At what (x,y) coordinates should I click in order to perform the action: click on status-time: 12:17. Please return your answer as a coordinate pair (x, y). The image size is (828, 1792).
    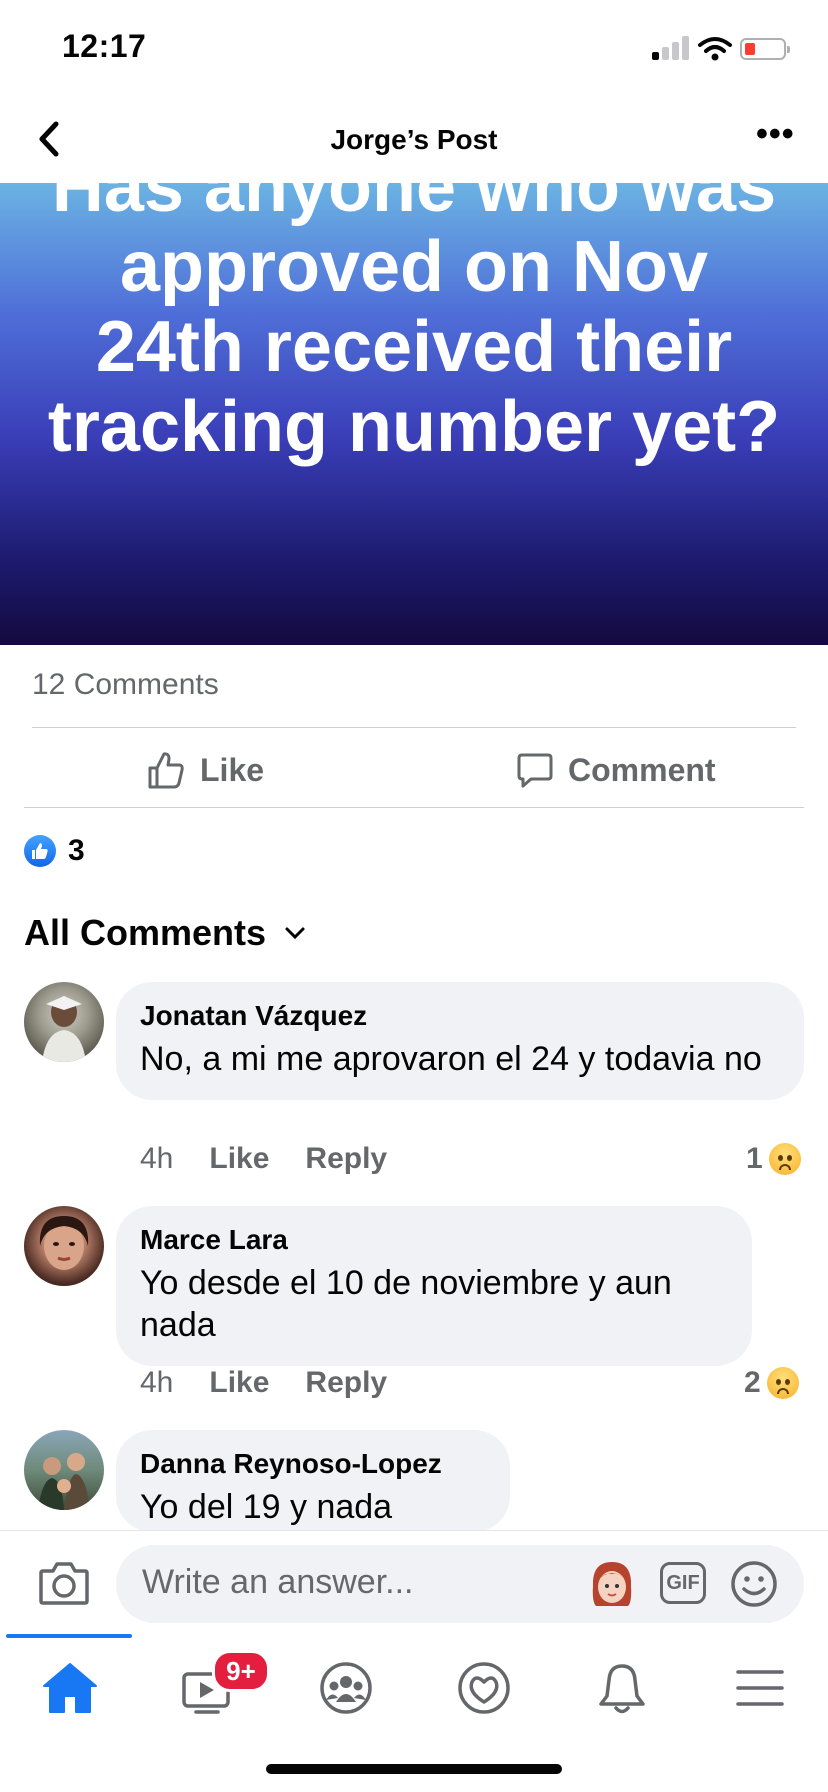
    Looking at the image, I should click on (104, 46).